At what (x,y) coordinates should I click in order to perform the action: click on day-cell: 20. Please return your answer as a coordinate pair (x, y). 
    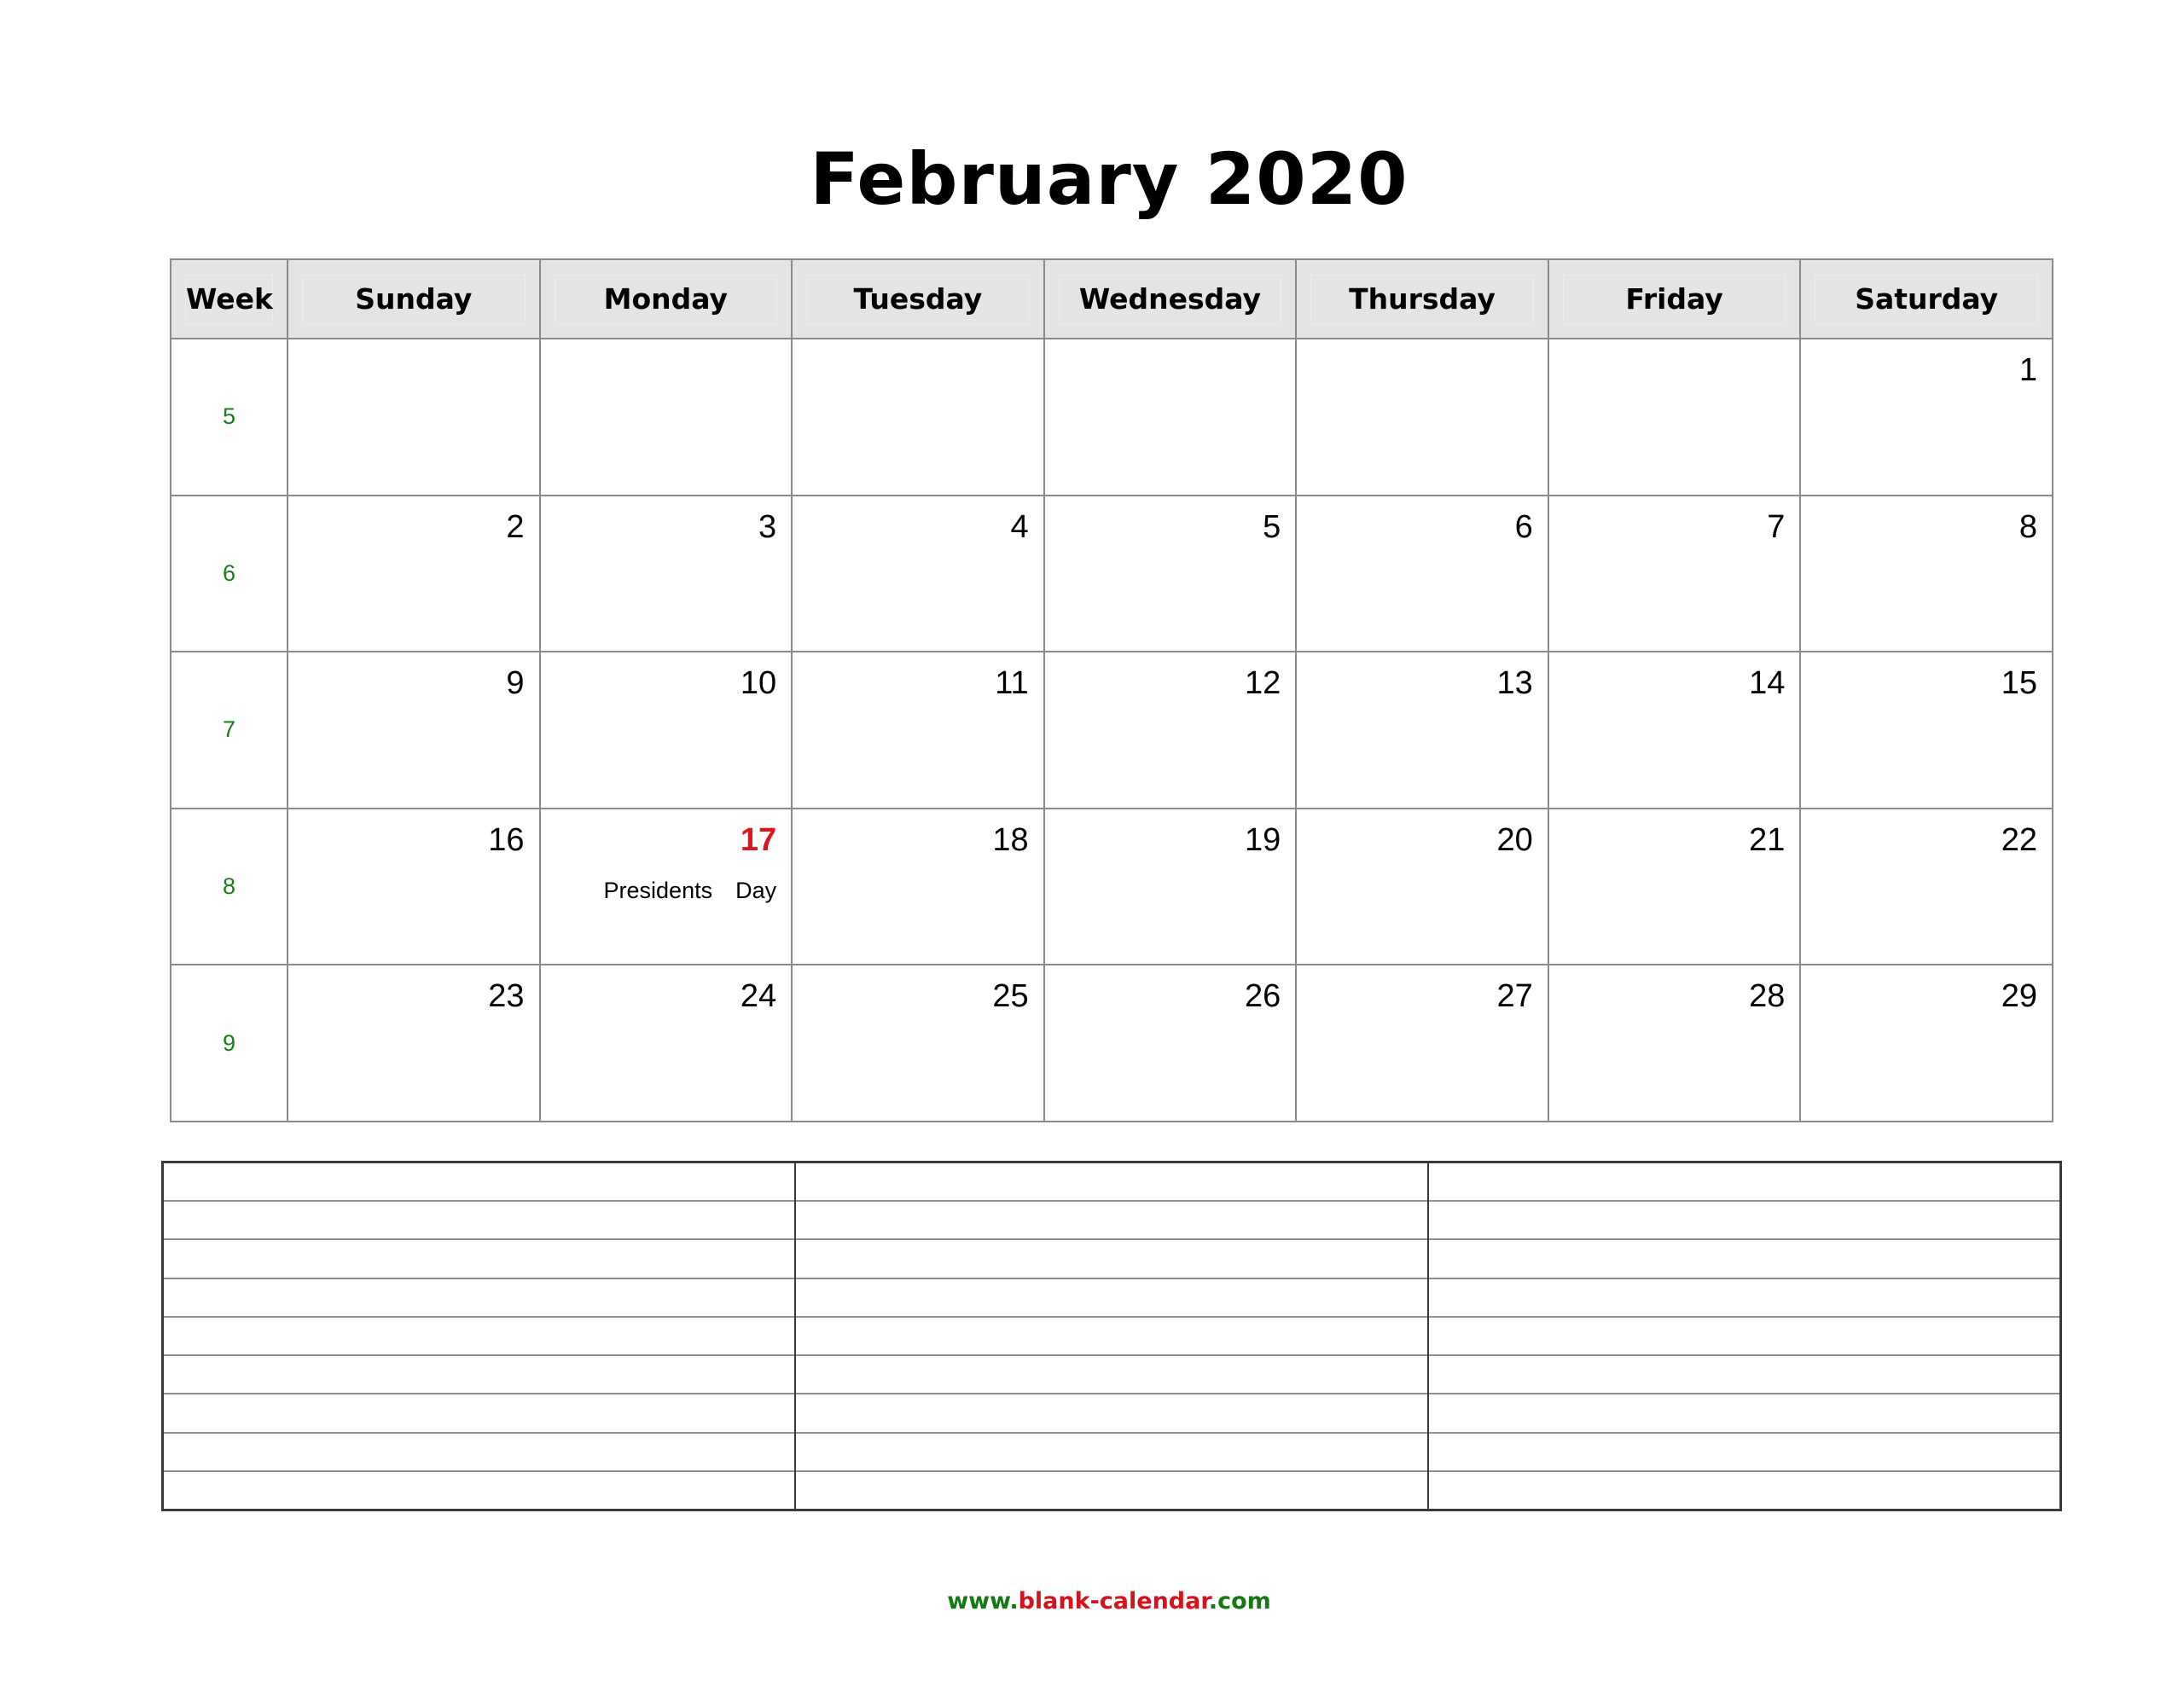
    Looking at the image, I should click on (1422, 886).